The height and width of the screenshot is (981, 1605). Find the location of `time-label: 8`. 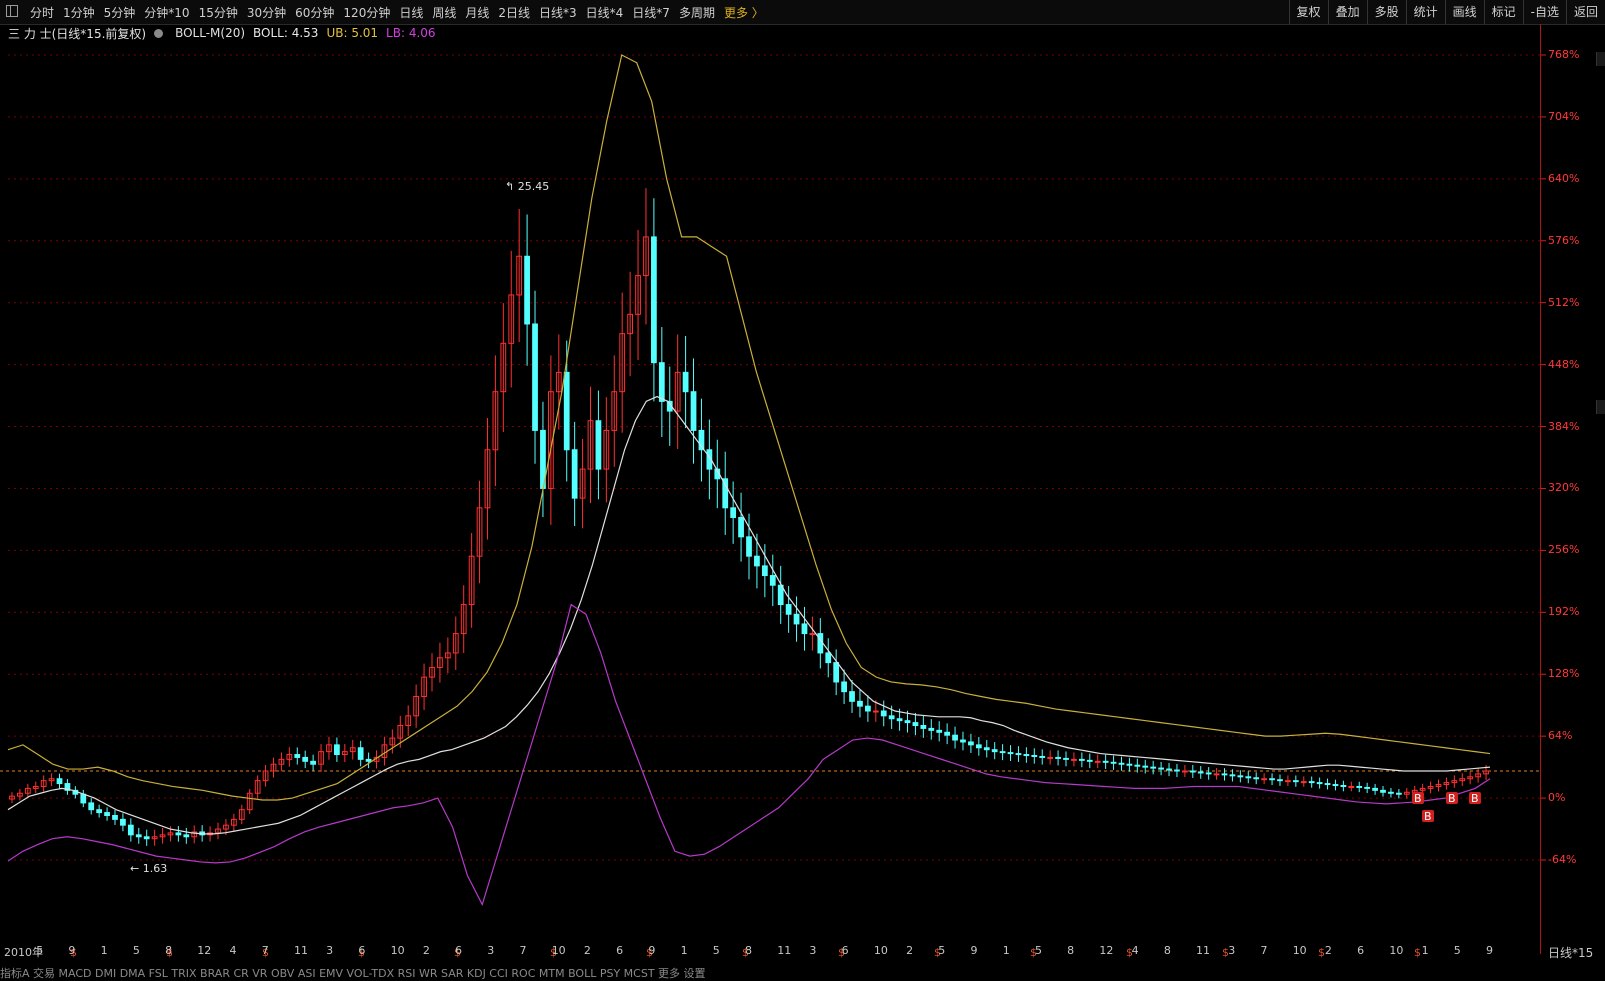

time-label: 8 is located at coordinates (748, 950).